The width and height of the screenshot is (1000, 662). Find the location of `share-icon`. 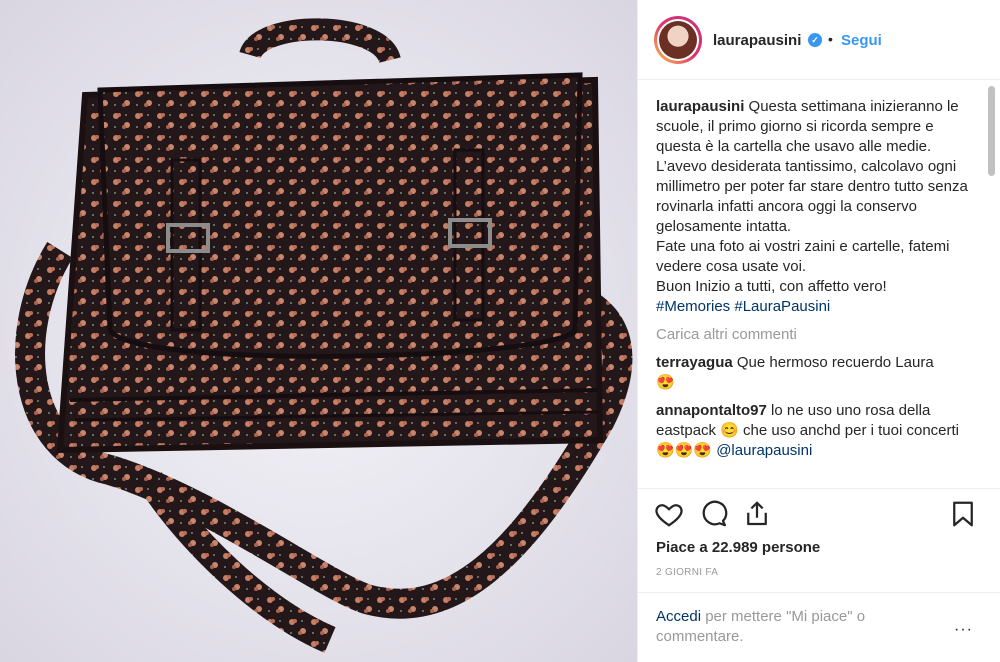

share-icon is located at coordinates (757, 514).